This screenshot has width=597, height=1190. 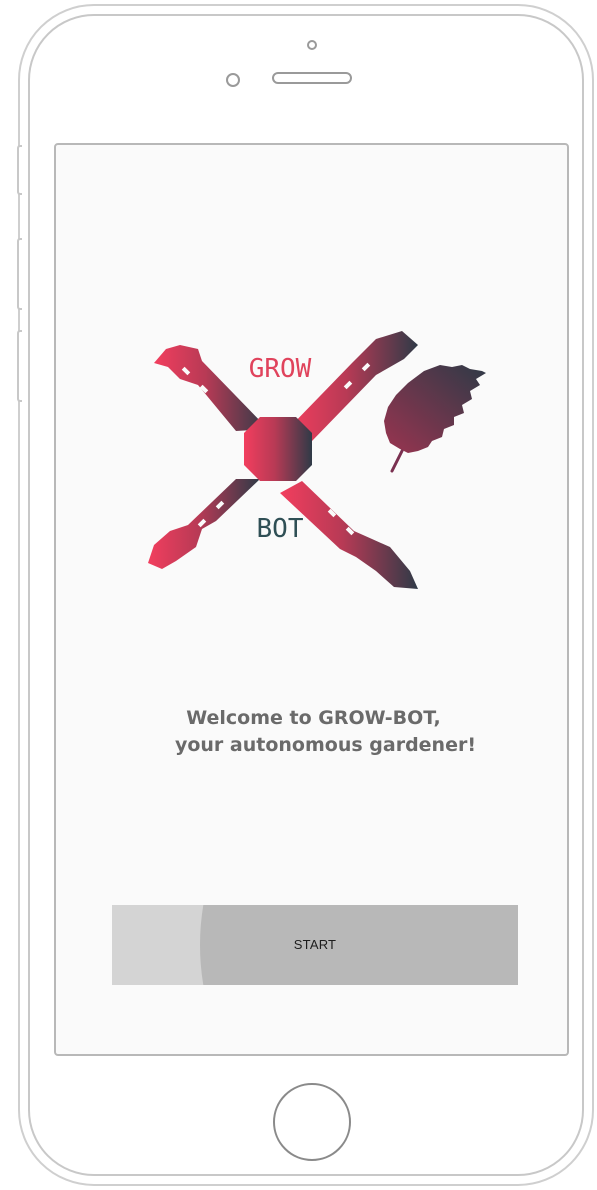 What do you see at coordinates (312, 45) in the screenshot?
I see `proximity-sensor` at bounding box center [312, 45].